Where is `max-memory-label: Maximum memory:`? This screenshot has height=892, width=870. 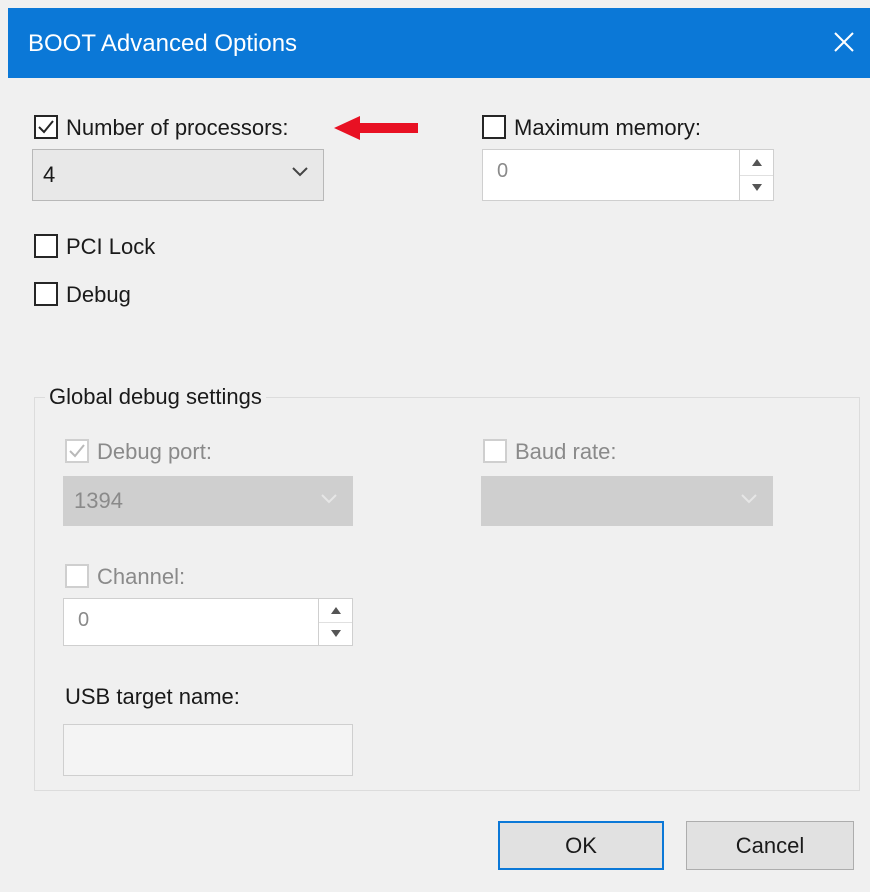
max-memory-label: Maximum memory: is located at coordinates (608, 127).